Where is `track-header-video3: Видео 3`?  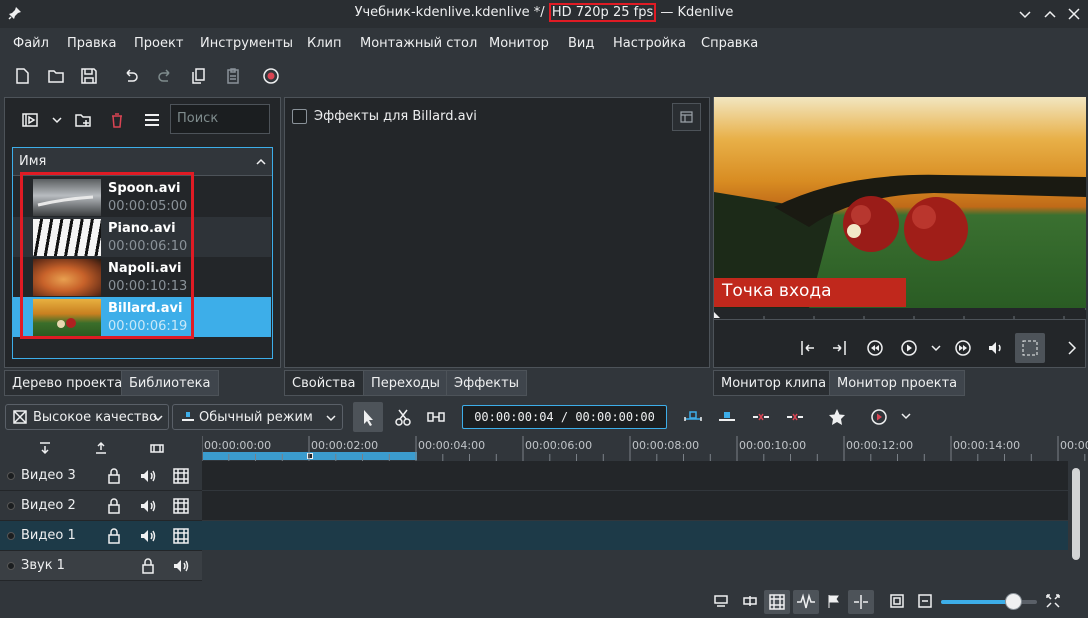
track-header-video3: Видео 3 is located at coordinates (101, 476).